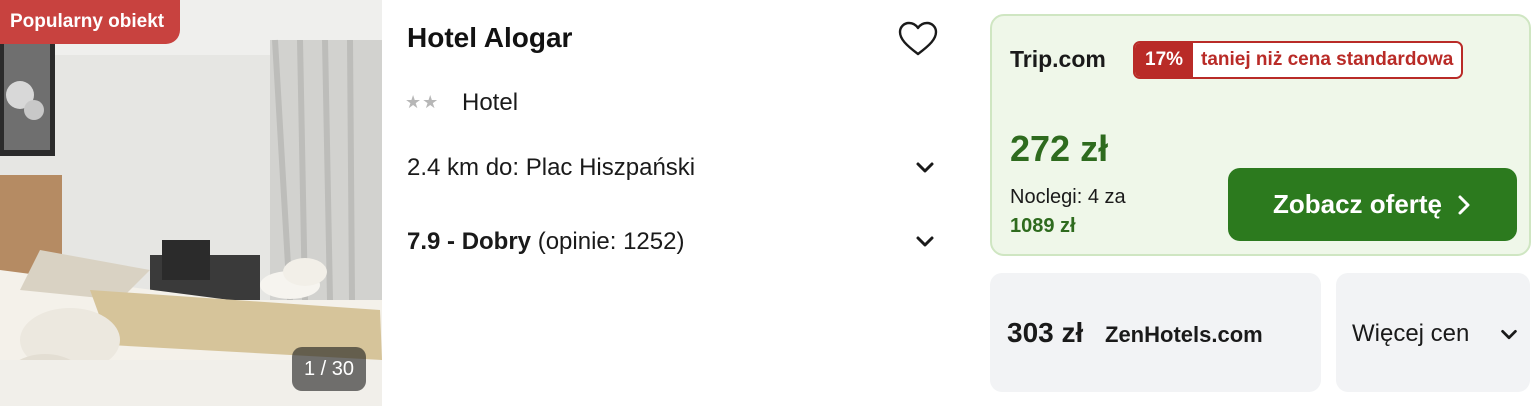 The height and width of the screenshot is (406, 1538). I want to click on favorite-button, so click(918, 40).